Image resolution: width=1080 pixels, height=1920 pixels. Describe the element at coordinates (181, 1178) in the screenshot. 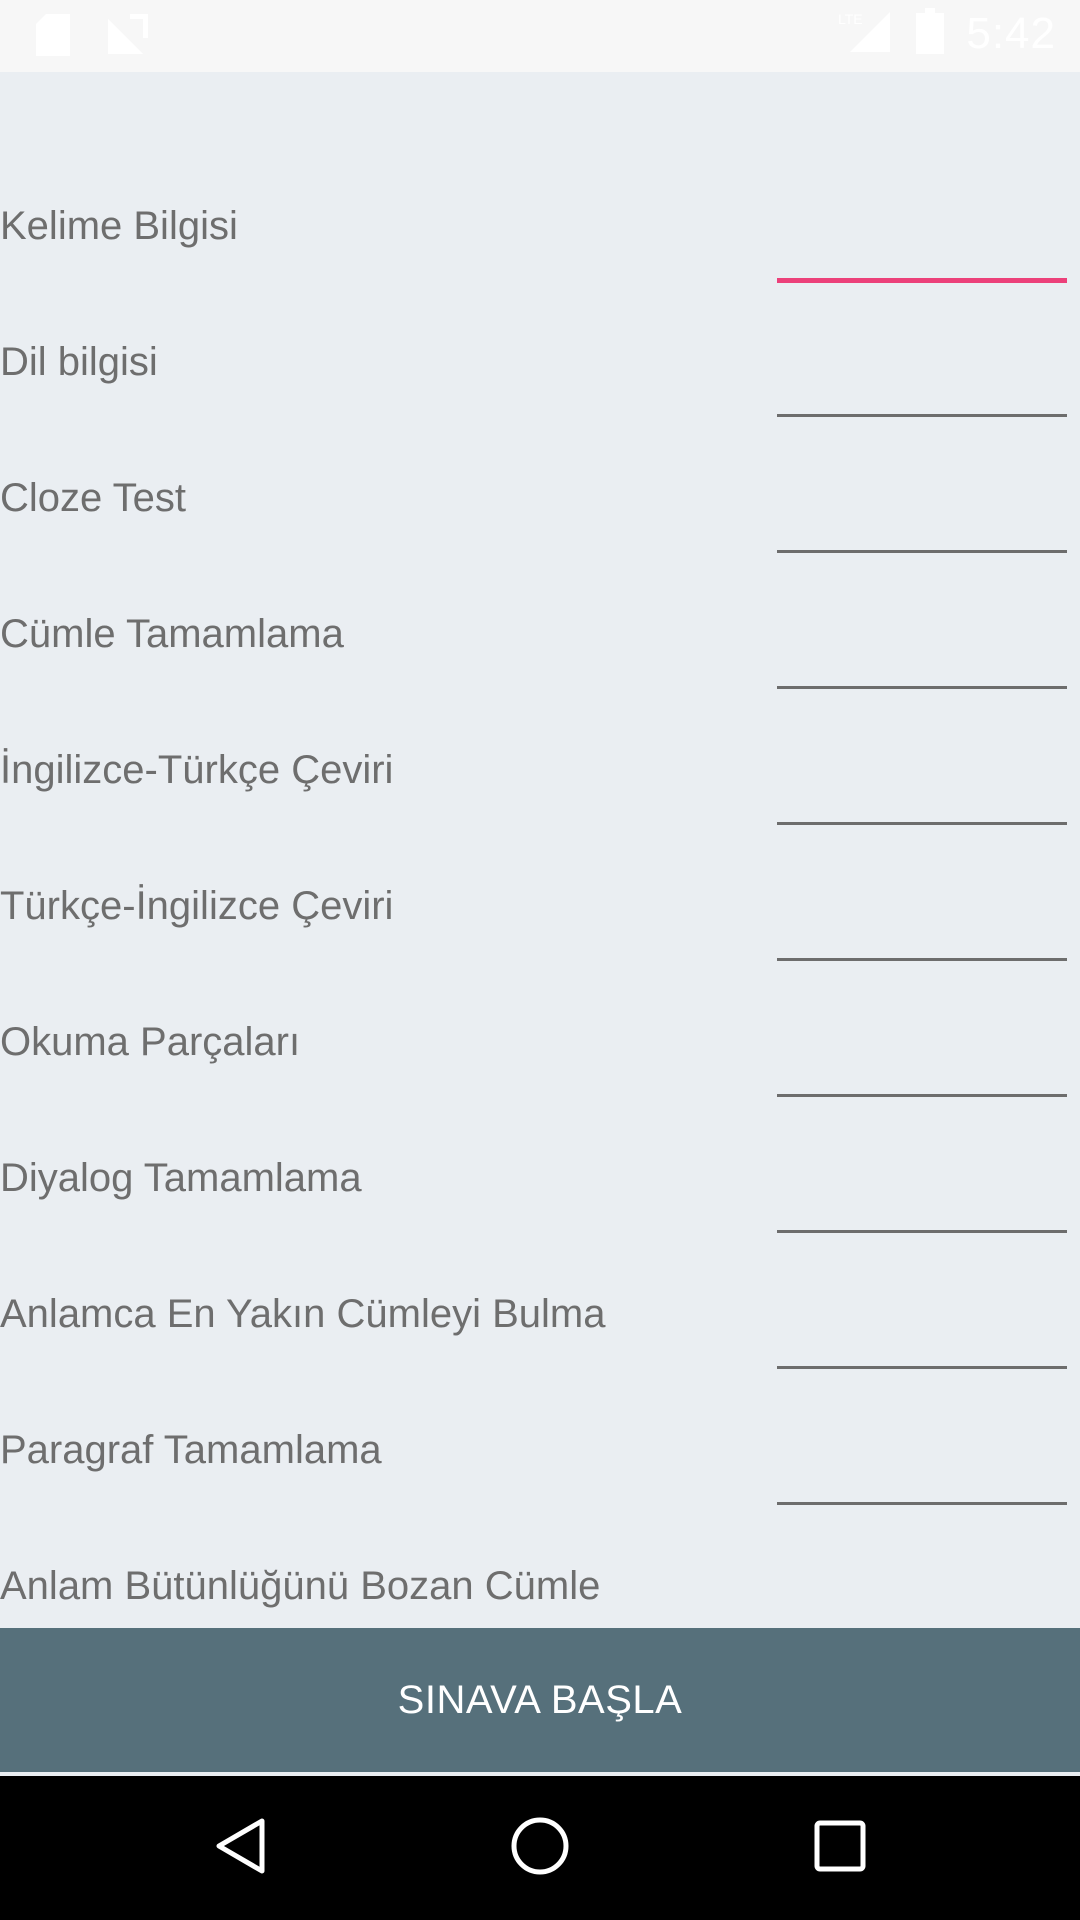

I see `row-label: Diyalog Tamamlama` at that location.